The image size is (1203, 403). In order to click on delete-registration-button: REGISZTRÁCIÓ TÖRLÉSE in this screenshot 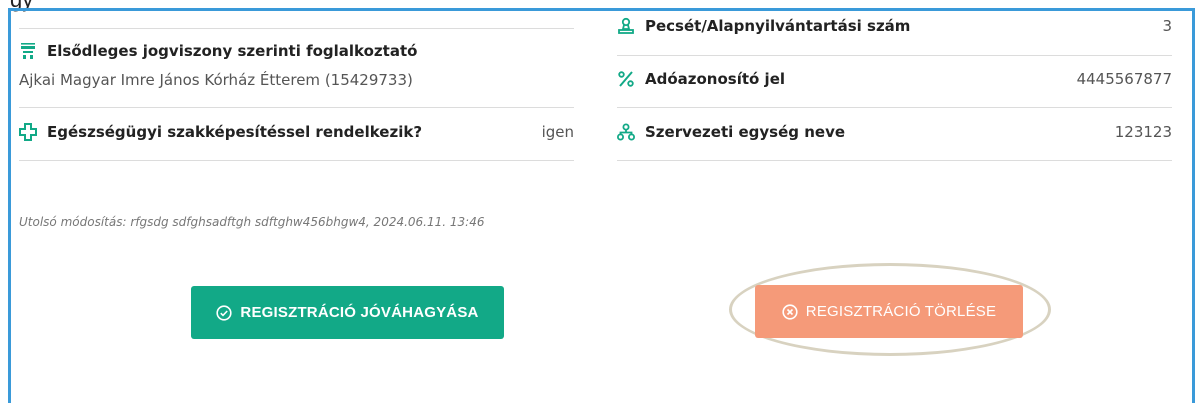, I will do `click(889, 311)`.